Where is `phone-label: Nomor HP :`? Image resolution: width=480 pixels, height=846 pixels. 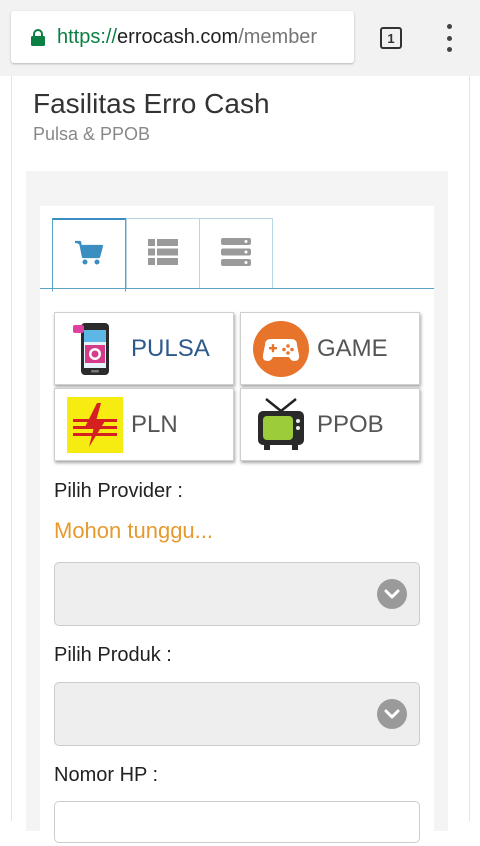
phone-label: Nomor HP : is located at coordinates (106, 775).